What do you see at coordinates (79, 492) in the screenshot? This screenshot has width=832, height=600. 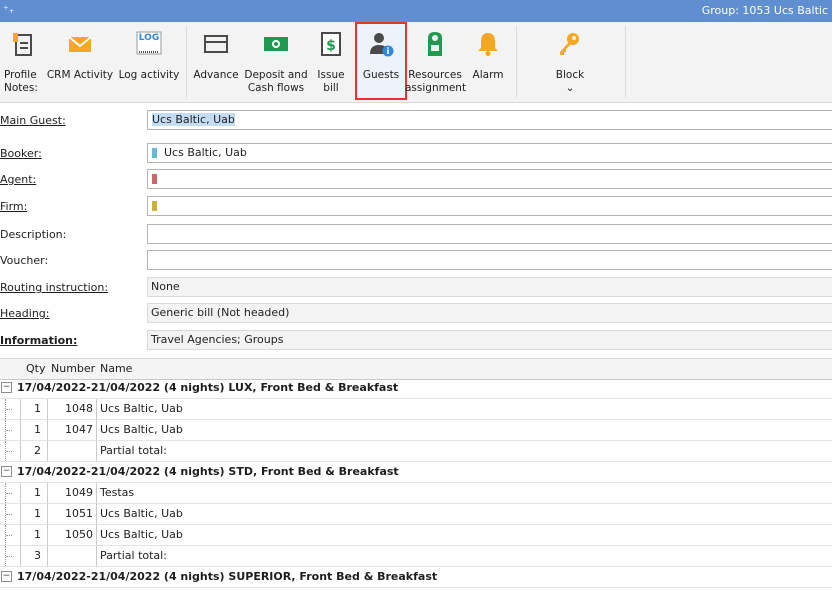 I see `number-cell: 1049` at bounding box center [79, 492].